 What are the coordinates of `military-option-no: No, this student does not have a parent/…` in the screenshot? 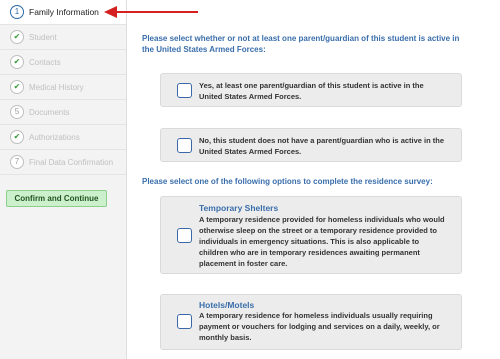 It's located at (311, 145).